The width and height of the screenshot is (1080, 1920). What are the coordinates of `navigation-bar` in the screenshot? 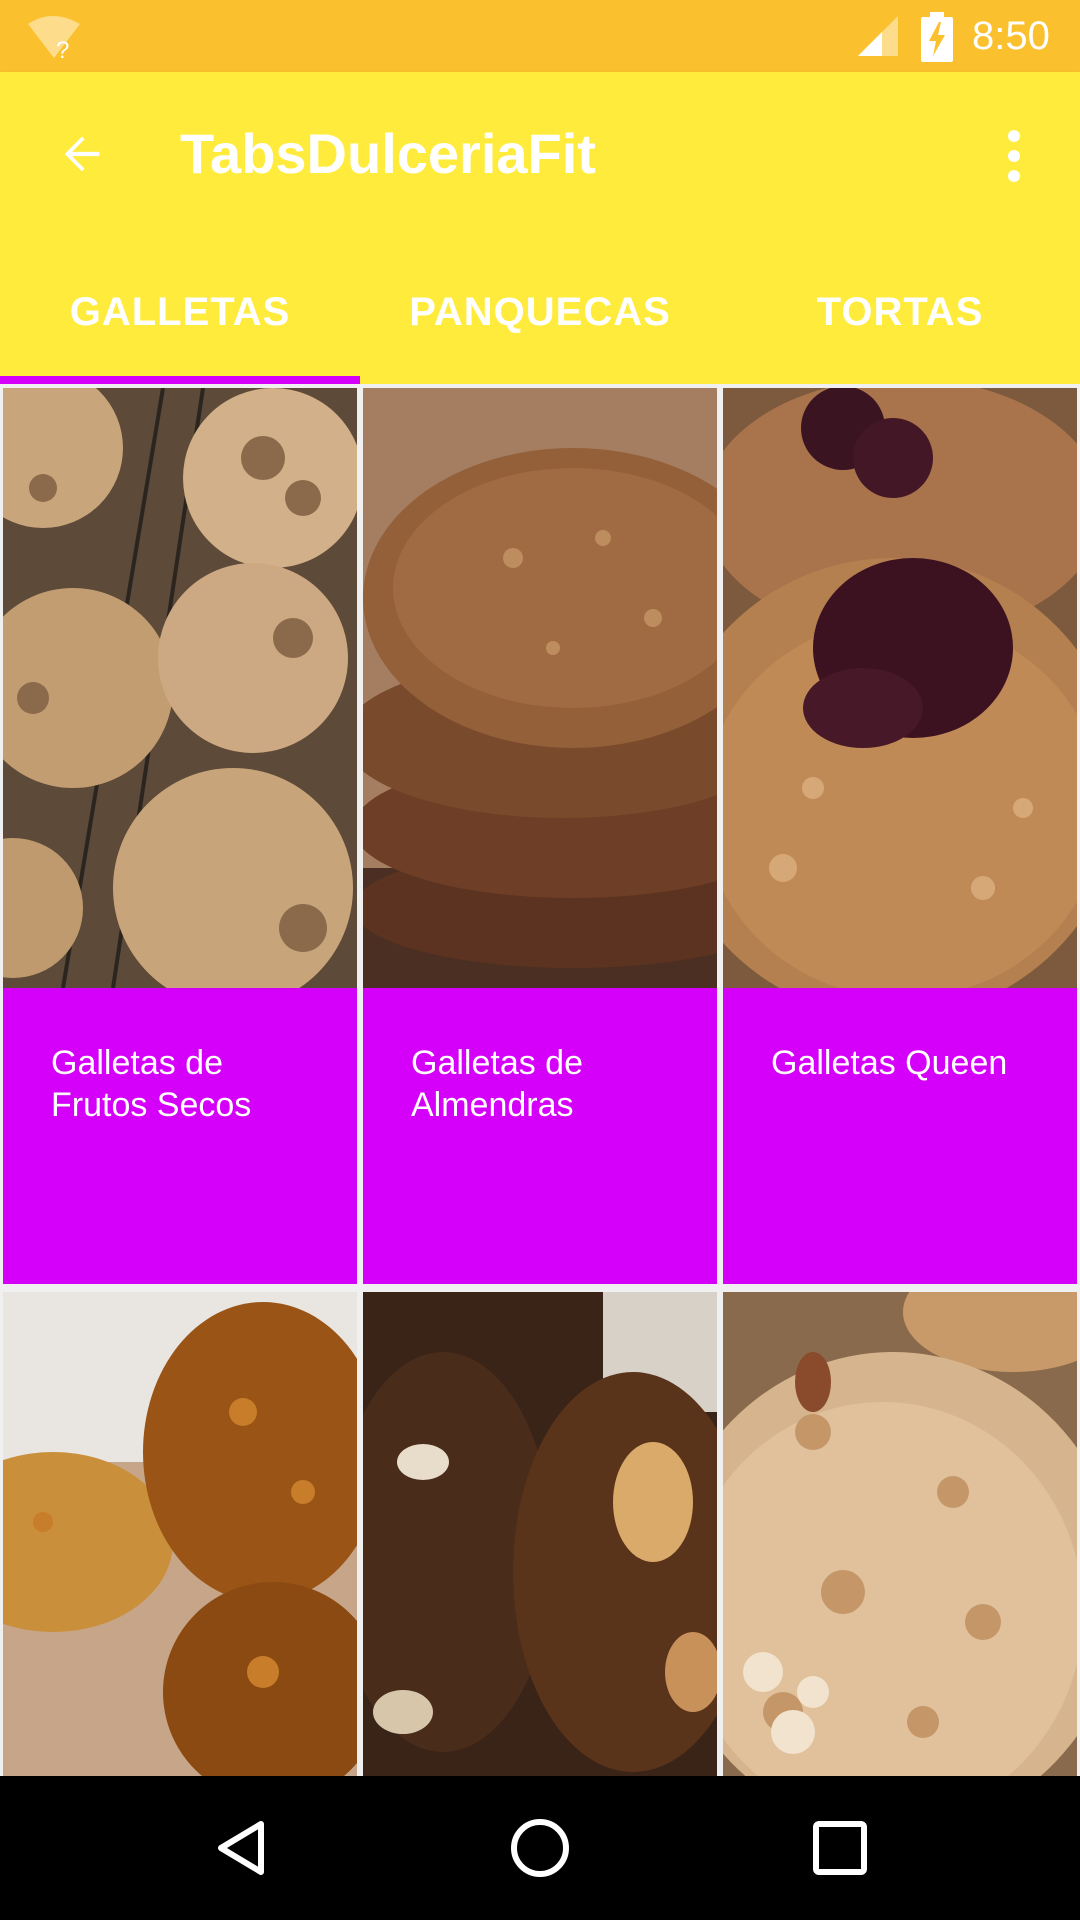 It's located at (540, 1848).